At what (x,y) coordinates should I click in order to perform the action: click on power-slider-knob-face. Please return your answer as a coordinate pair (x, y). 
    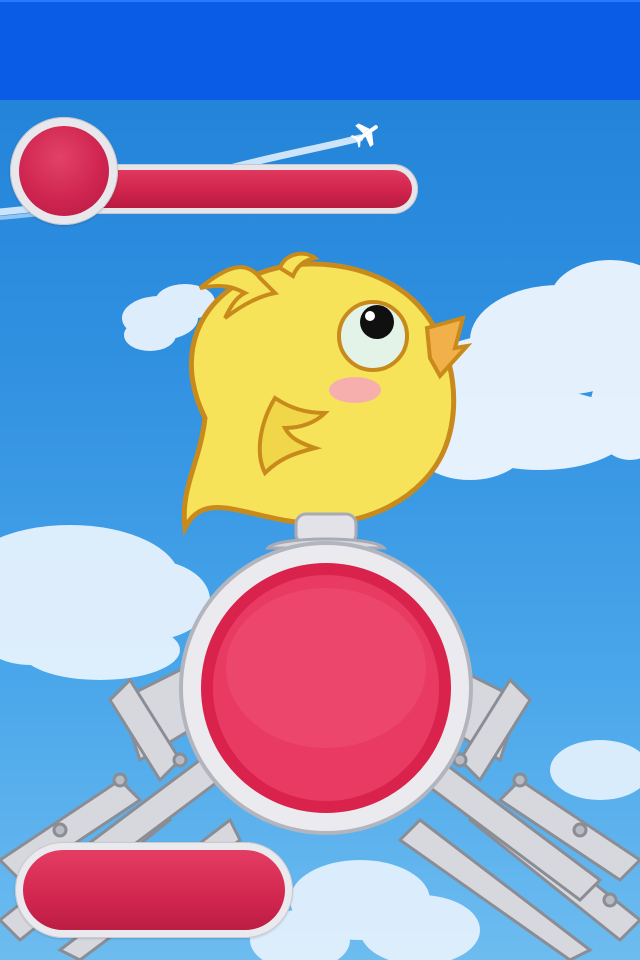
    Looking at the image, I should click on (64, 171).